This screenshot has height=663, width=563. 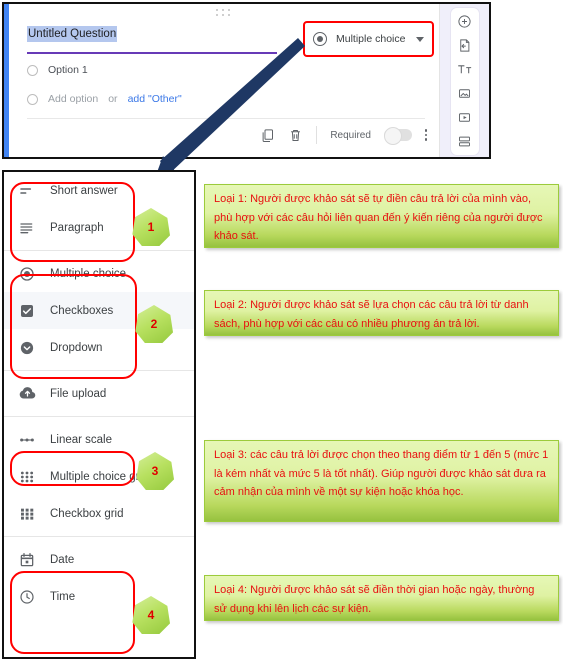 What do you see at coordinates (397, 136) in the screenshot?
I see `required-toggle` at bounding box center [397, 136].